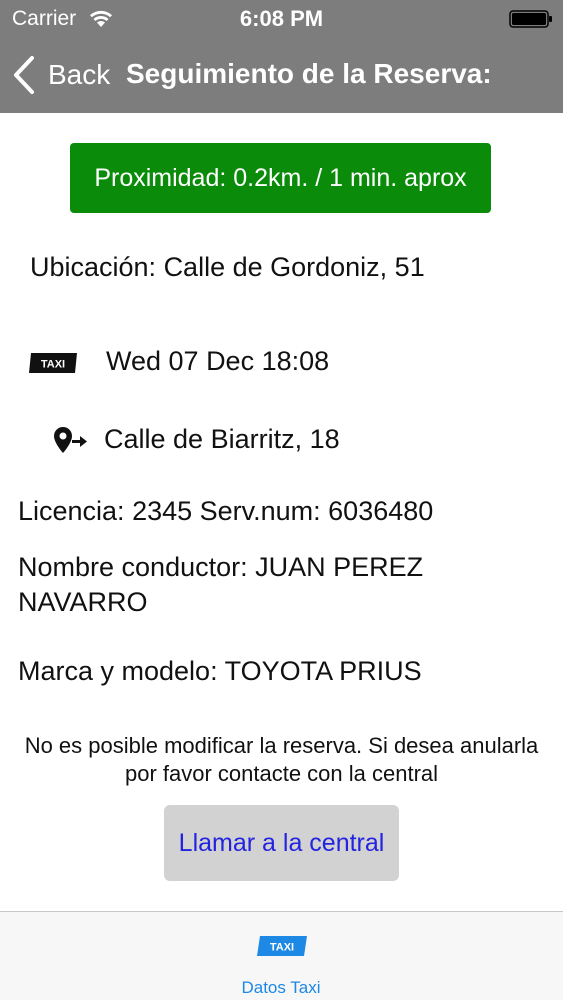  Describe the element at coordinates (309, 73) in the screenshot. I see `page-title: Seguimiento de la Reserva:` at that location.